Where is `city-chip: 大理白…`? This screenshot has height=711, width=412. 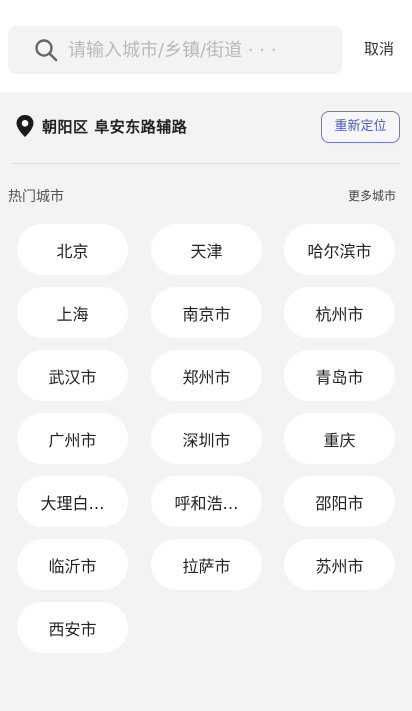
city-chip: 大理白… is located at coordinates (72, 501).